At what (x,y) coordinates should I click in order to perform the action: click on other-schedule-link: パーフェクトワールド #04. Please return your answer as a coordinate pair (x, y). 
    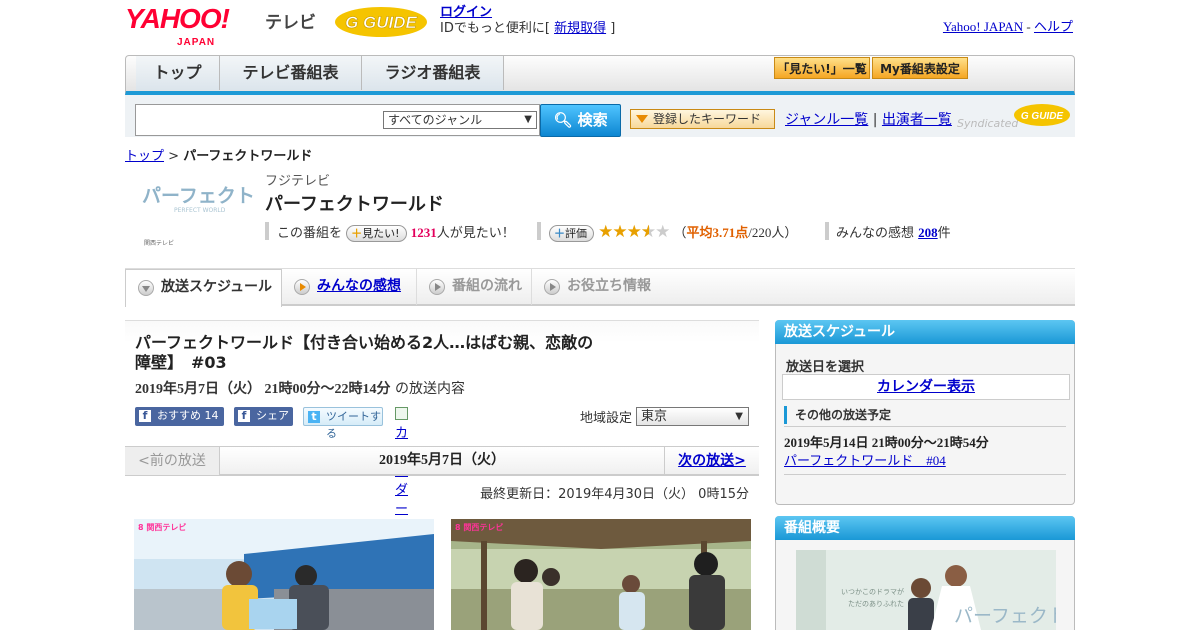
    Looking at the image, I should click on (865, 459).